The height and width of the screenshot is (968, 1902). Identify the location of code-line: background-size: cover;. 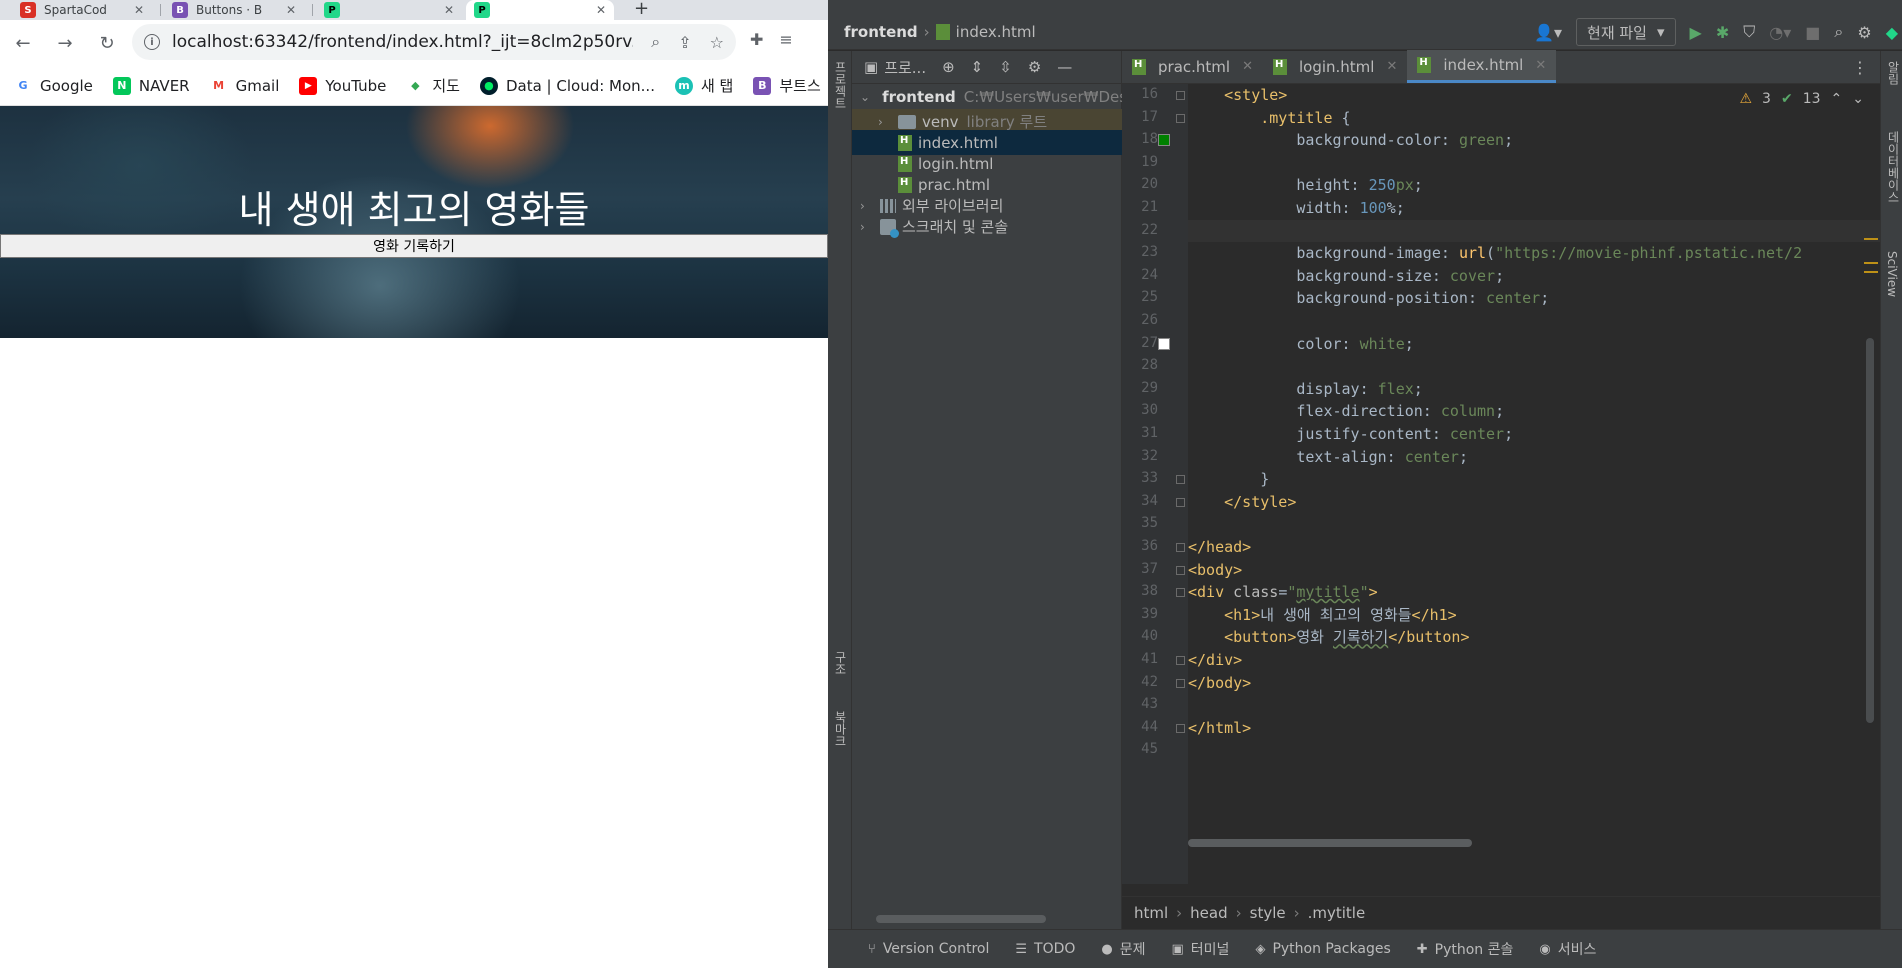
(1534, 276).